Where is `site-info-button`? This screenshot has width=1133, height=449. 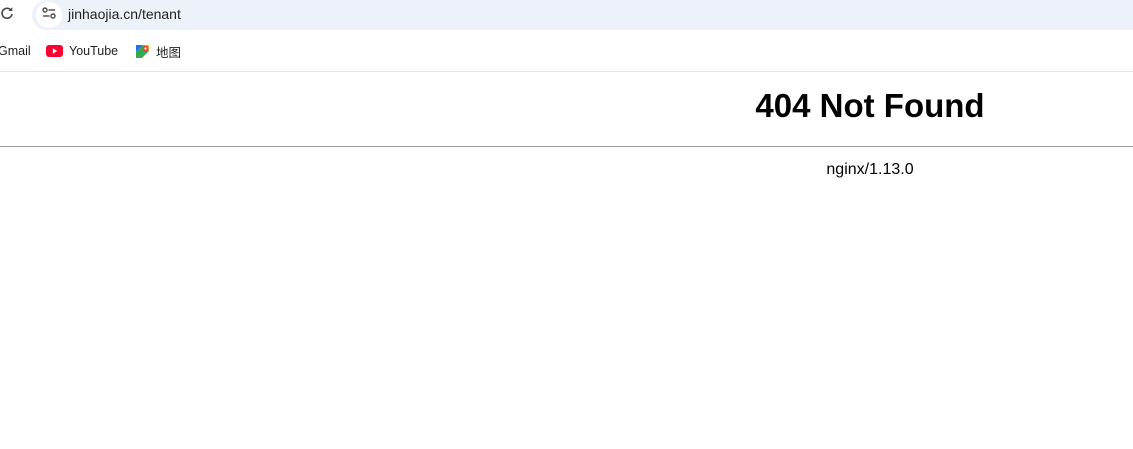
site-info-button is located at coordinates (49, 15).